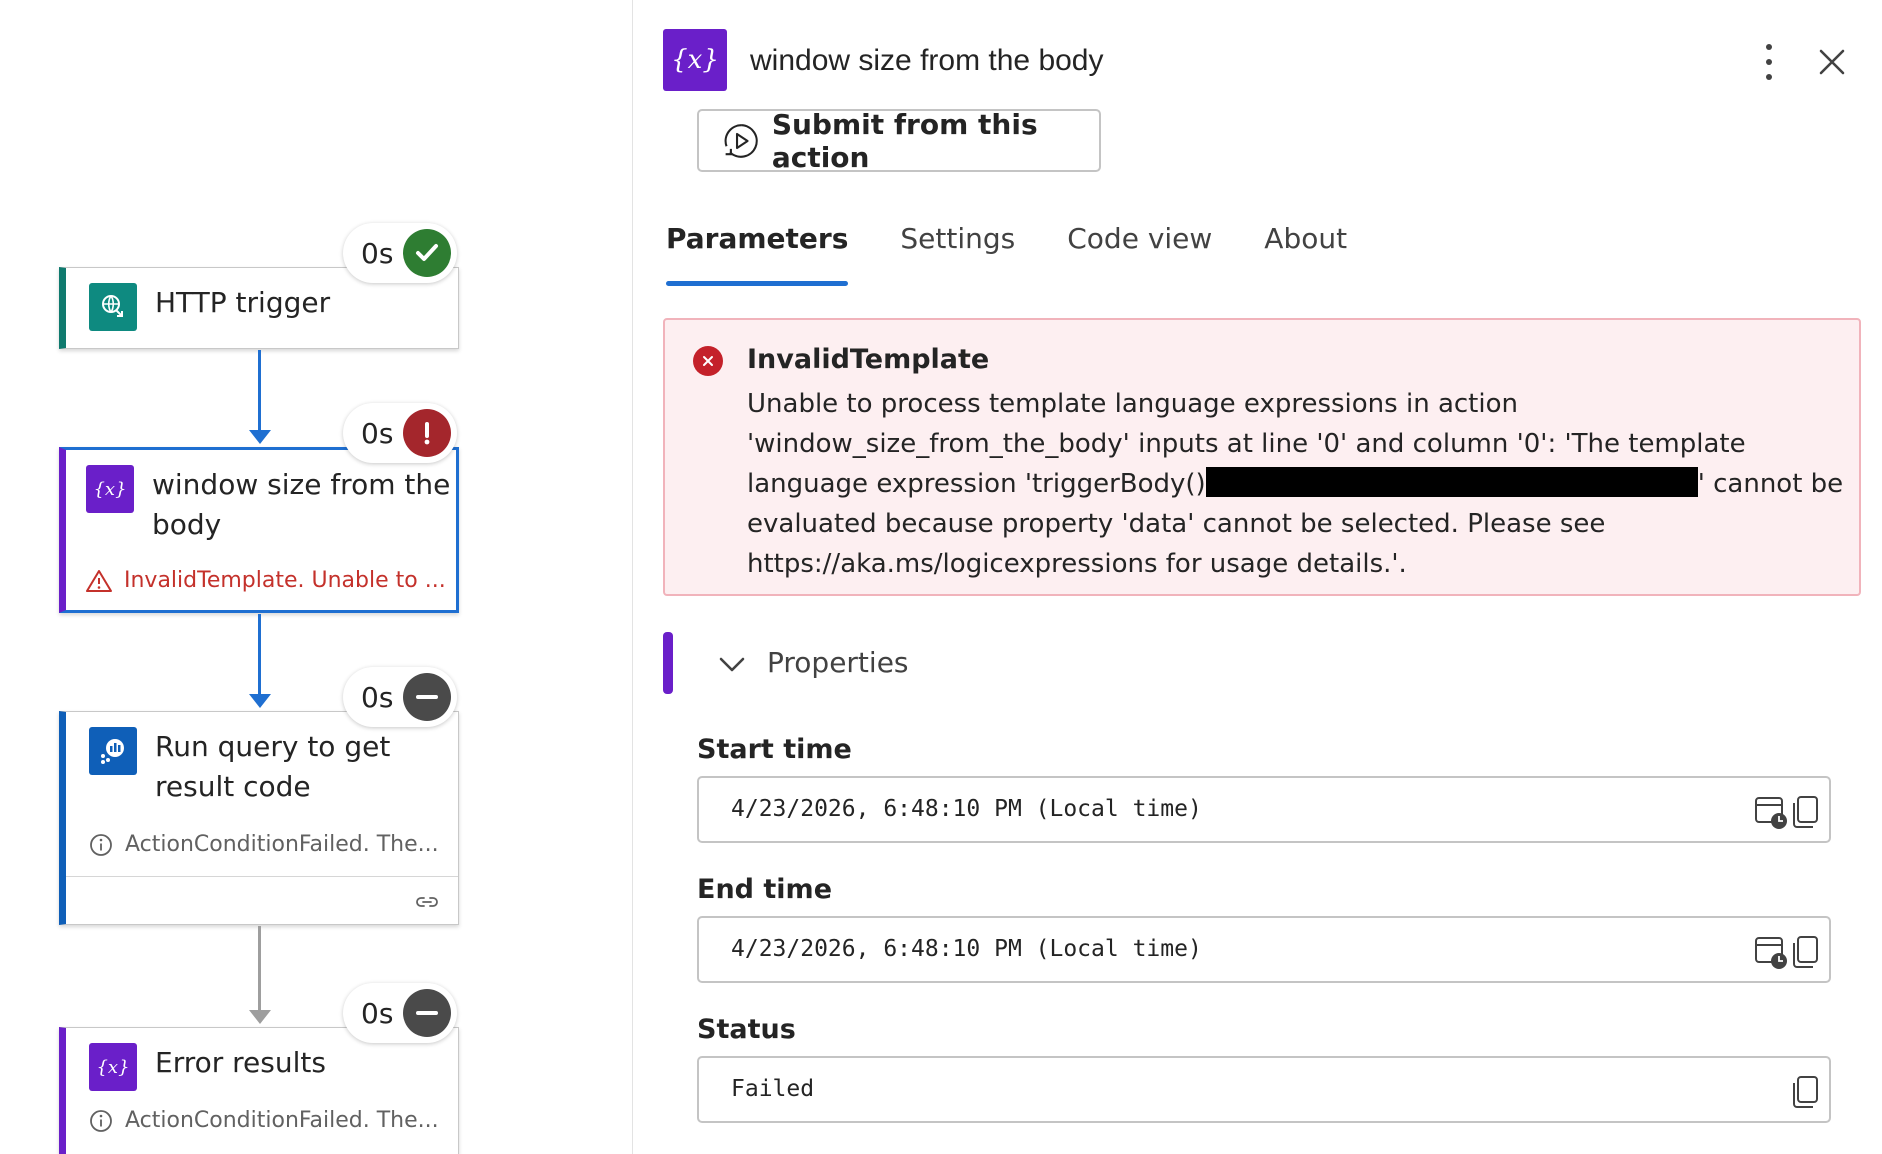 This screenshot has height=1154, width=1882. Describe the element at coordinates (764, 889) in the screenshot. I see `end-time-label: End time` at that location.